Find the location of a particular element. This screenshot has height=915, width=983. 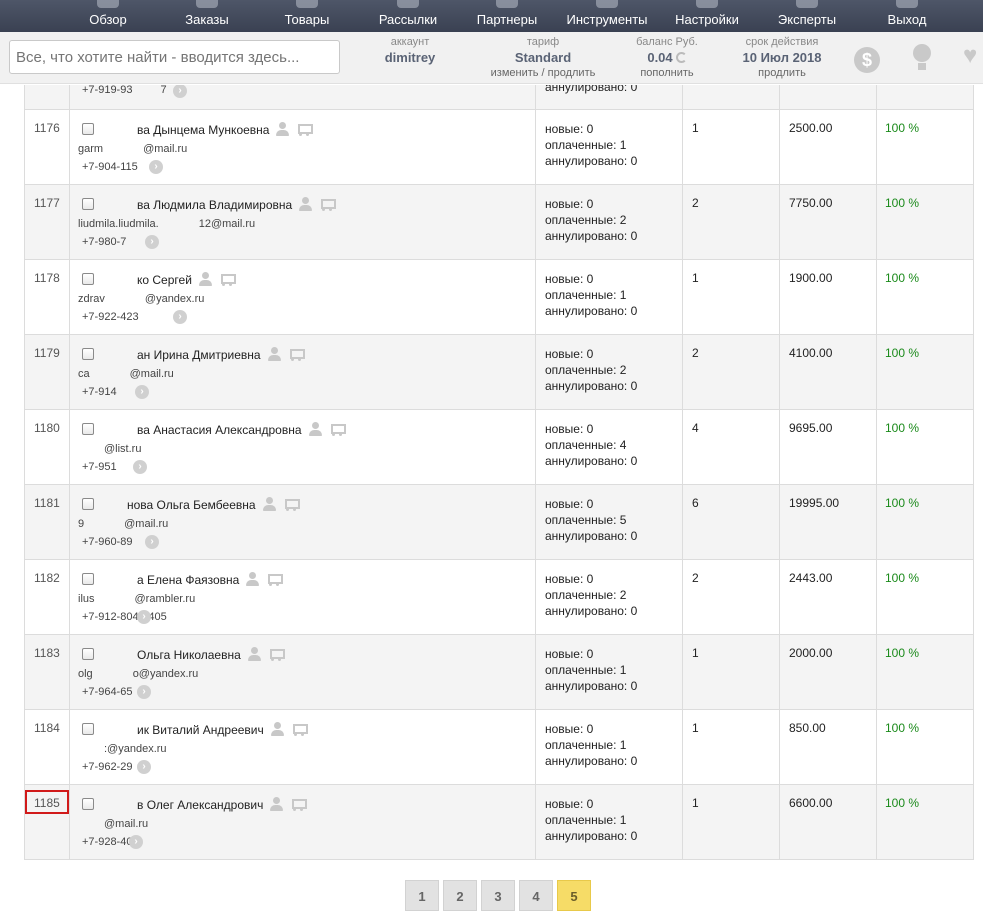

order-id: 1177 is located at coordinates (47, 203).